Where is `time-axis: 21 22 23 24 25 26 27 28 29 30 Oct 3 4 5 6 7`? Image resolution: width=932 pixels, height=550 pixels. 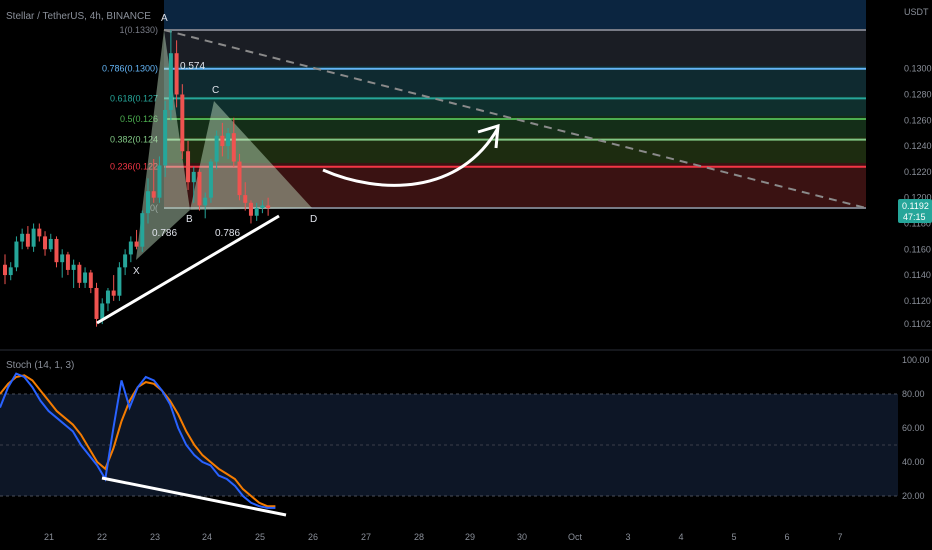
time-axis: 21 22 23 24 25 26 27 28 29 30 Oct 3 4 5 6 7 is located at coordinates (443, 537).